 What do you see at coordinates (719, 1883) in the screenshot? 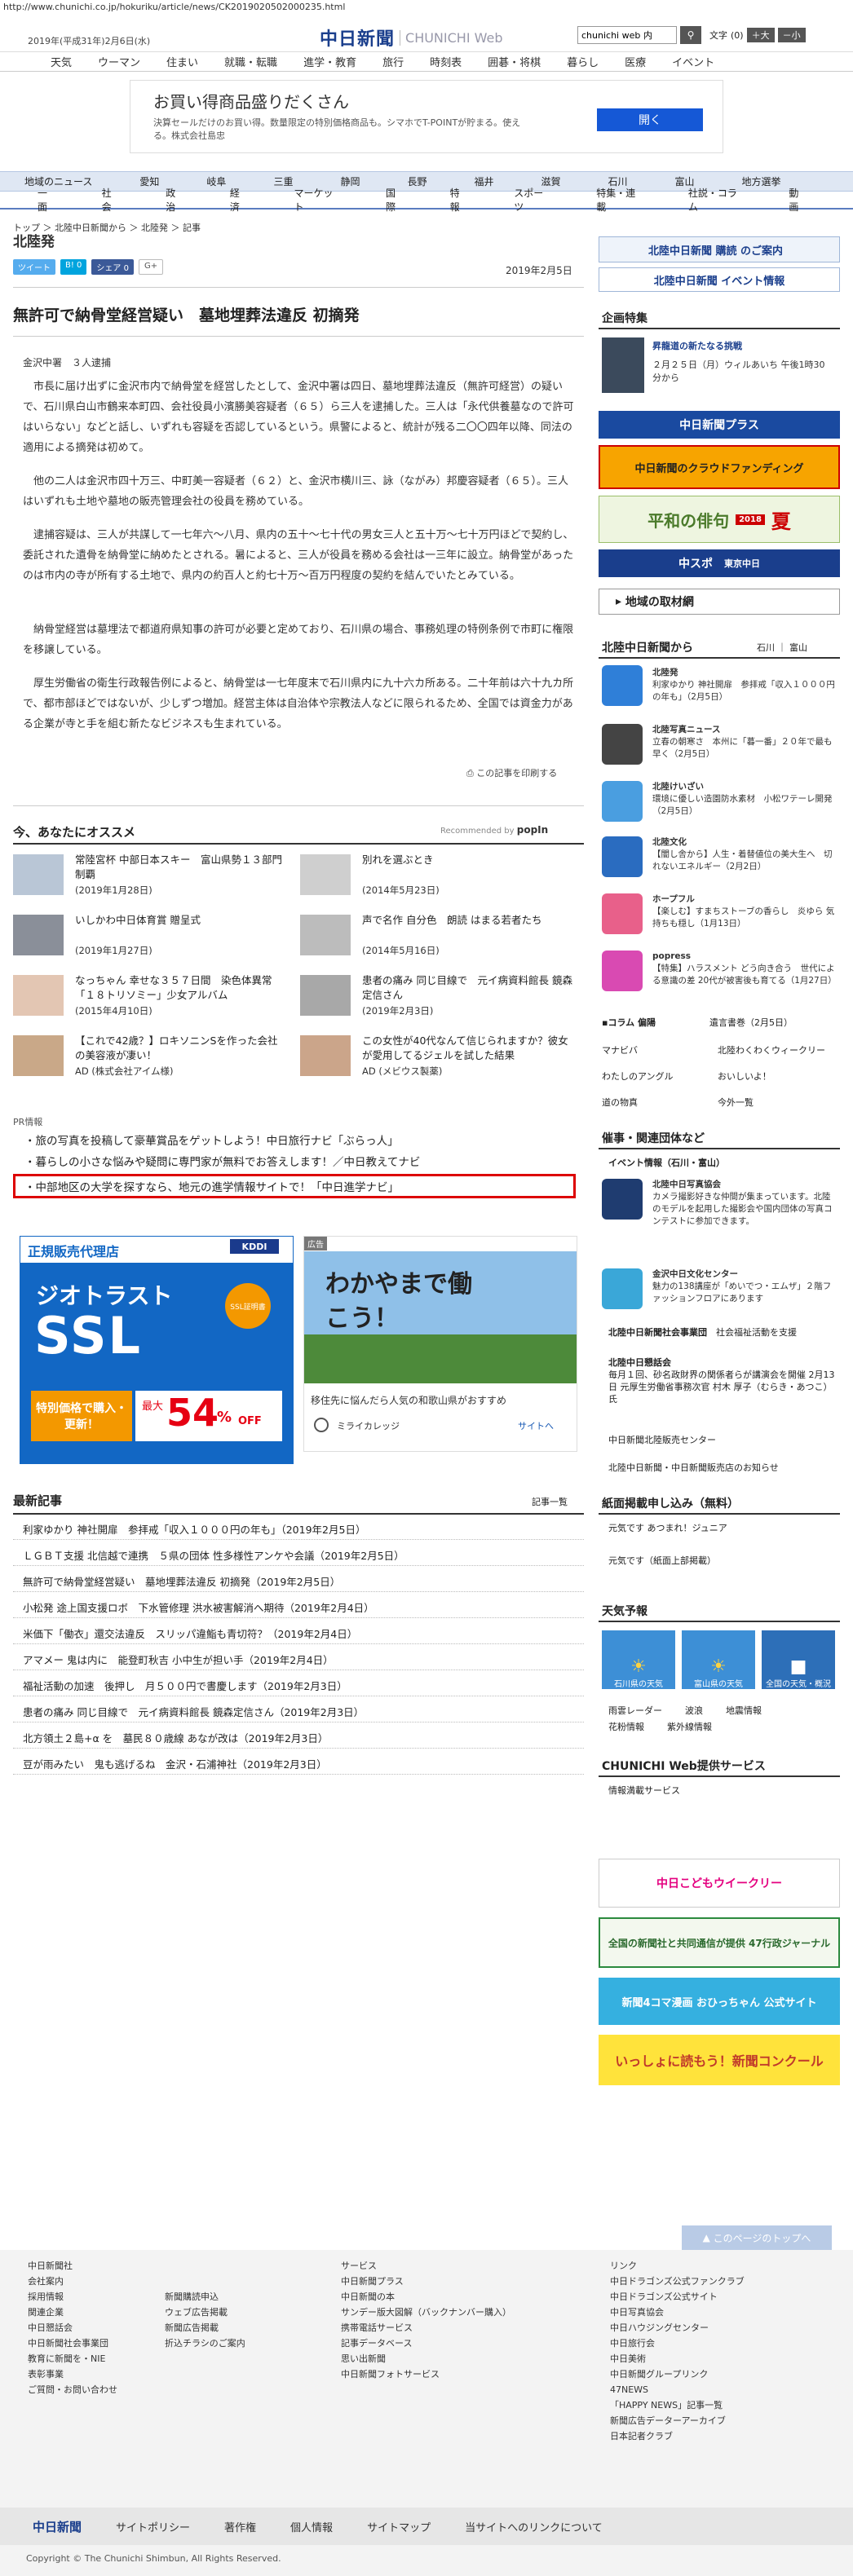
I see `kodomo-weekly-banner: 中日こどもウイークリー` at bounding box center [719, 1883].